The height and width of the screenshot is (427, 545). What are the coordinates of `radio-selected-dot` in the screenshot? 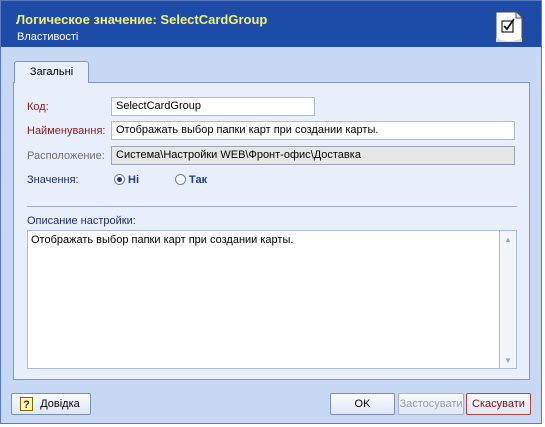 It's located at (119, 179).